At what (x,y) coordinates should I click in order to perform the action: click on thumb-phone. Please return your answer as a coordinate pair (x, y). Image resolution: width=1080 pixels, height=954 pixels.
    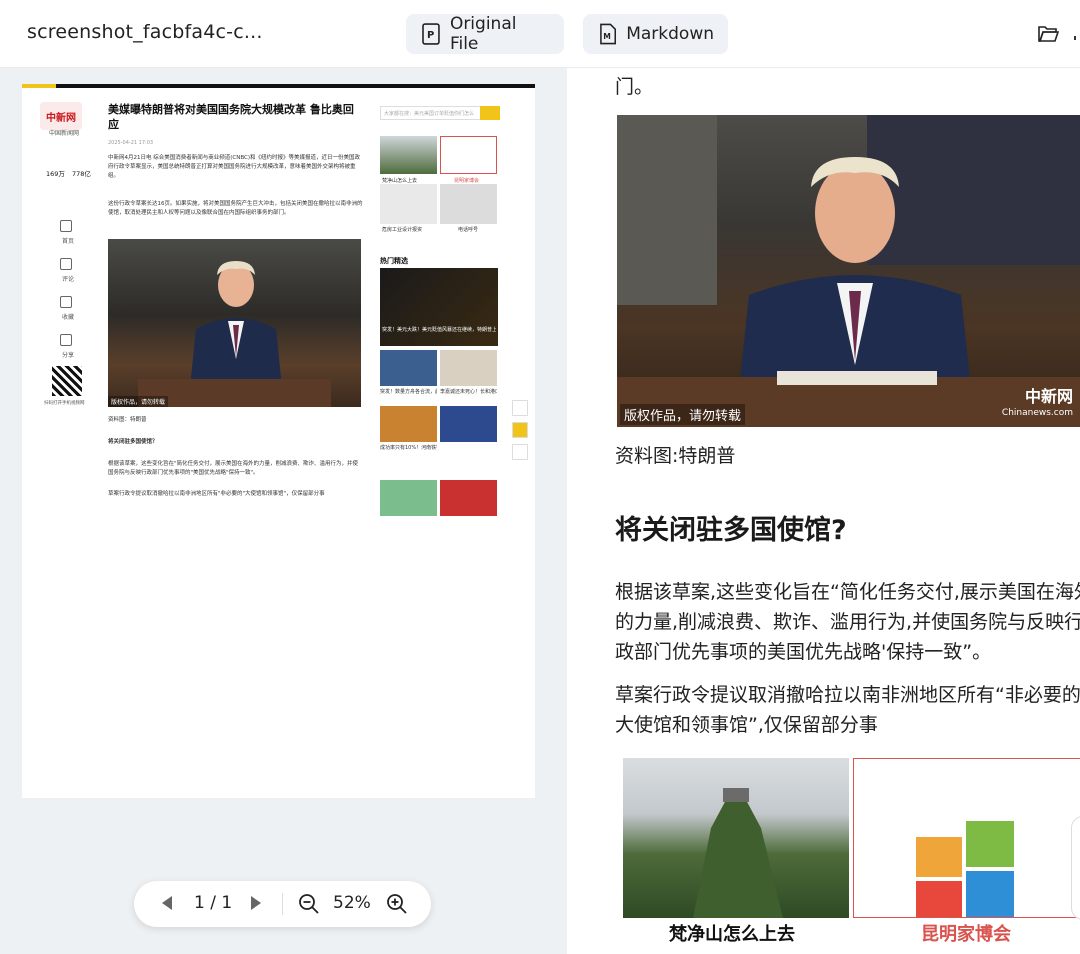
    Looking at the image, I should click on (468, 204).